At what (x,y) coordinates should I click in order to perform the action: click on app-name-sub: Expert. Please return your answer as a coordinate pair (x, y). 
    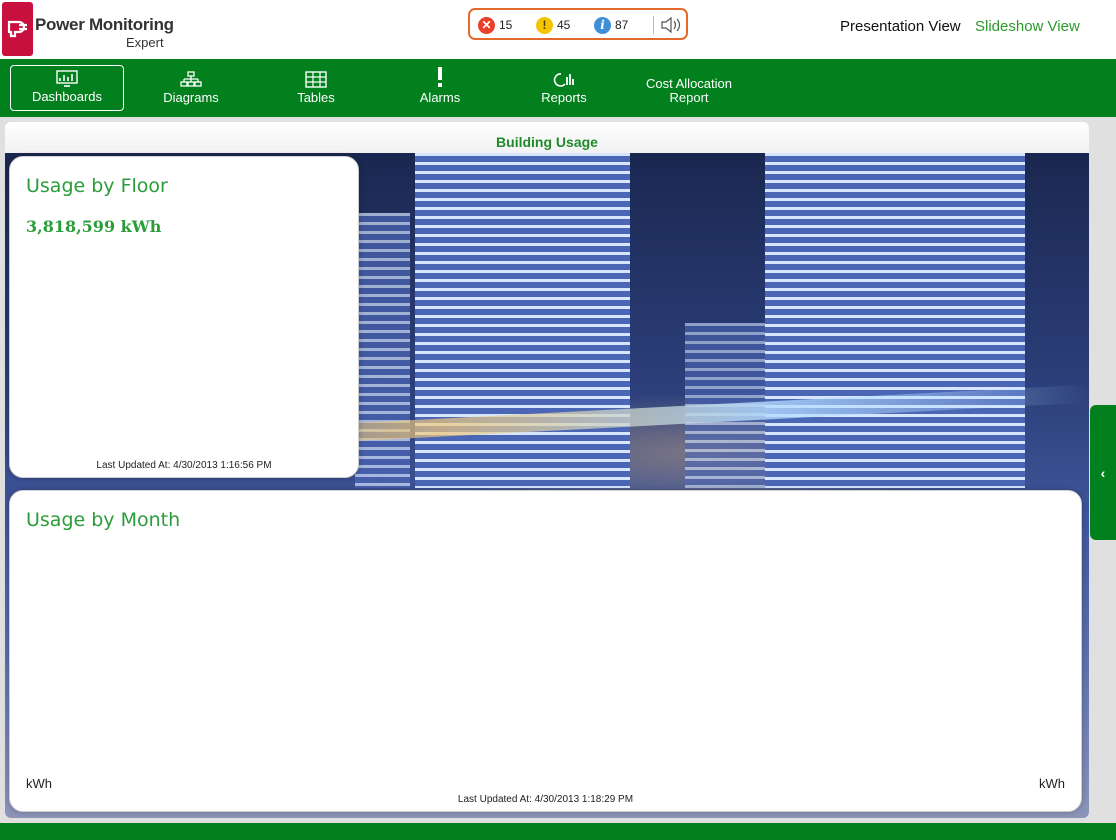
    Looking at the image, I should click on (145, 42).